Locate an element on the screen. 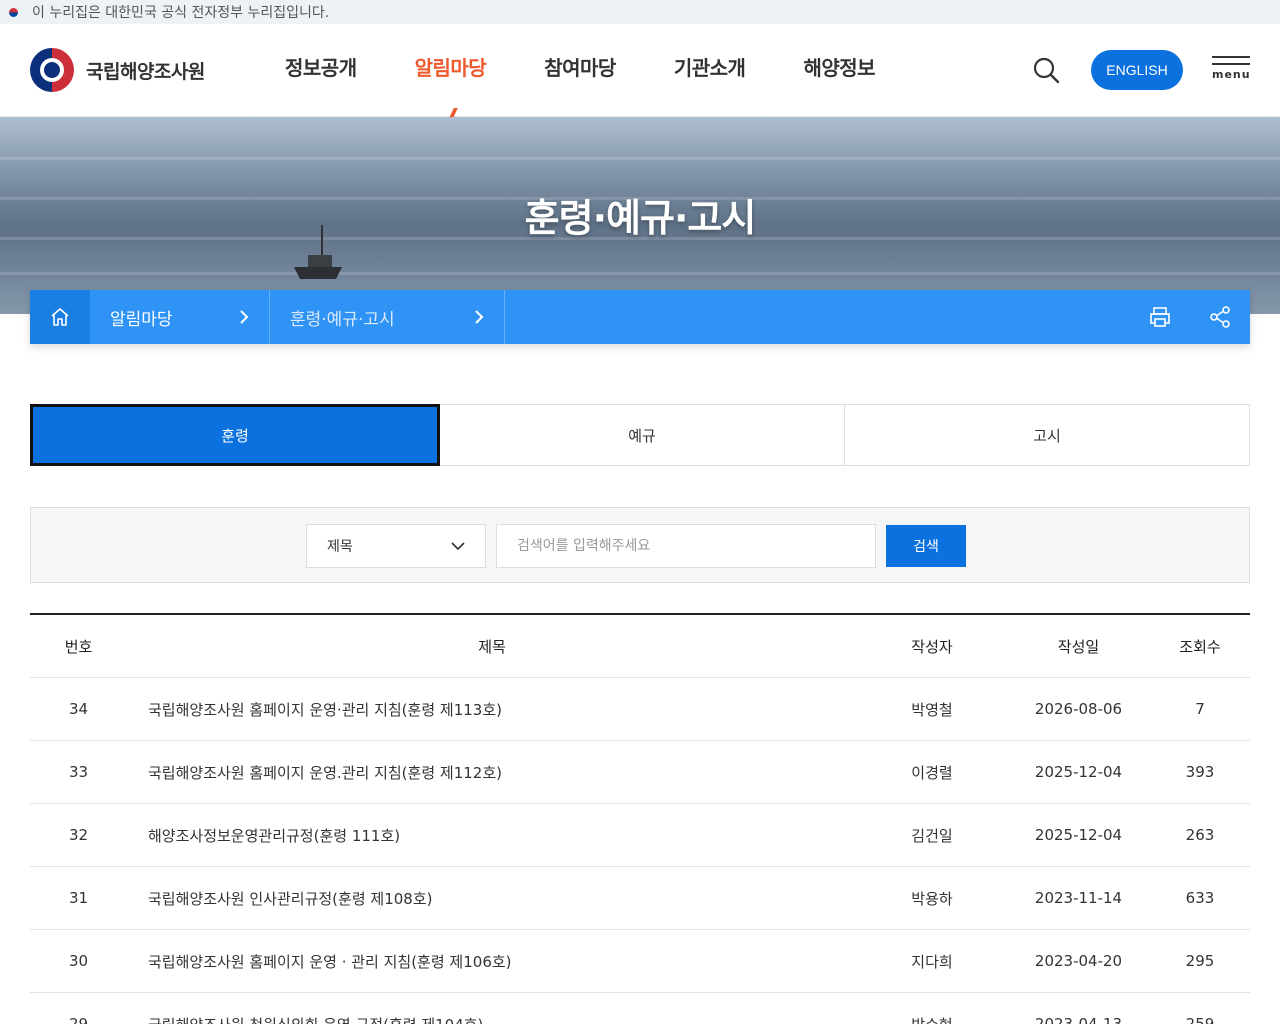  row-no: 29 is located at coordinates (78, 1019).